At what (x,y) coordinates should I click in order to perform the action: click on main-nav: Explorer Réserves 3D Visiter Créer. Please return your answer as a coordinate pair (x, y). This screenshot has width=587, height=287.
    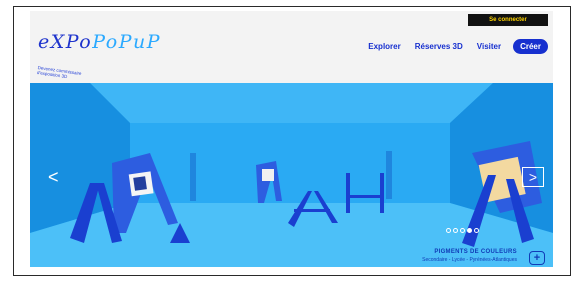
    Looking at the image, I should click on (451, 46).